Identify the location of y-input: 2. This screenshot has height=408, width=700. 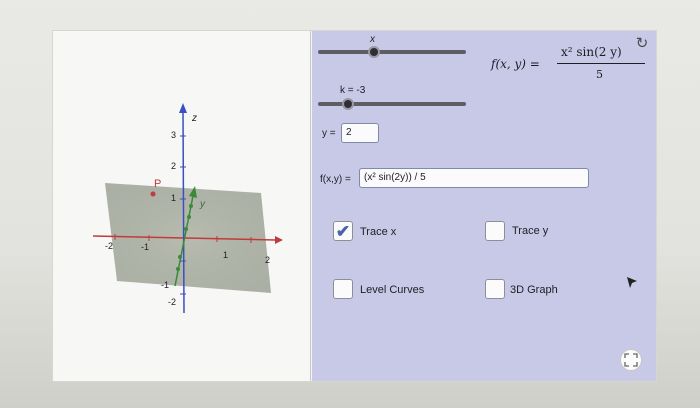
(360, 133).